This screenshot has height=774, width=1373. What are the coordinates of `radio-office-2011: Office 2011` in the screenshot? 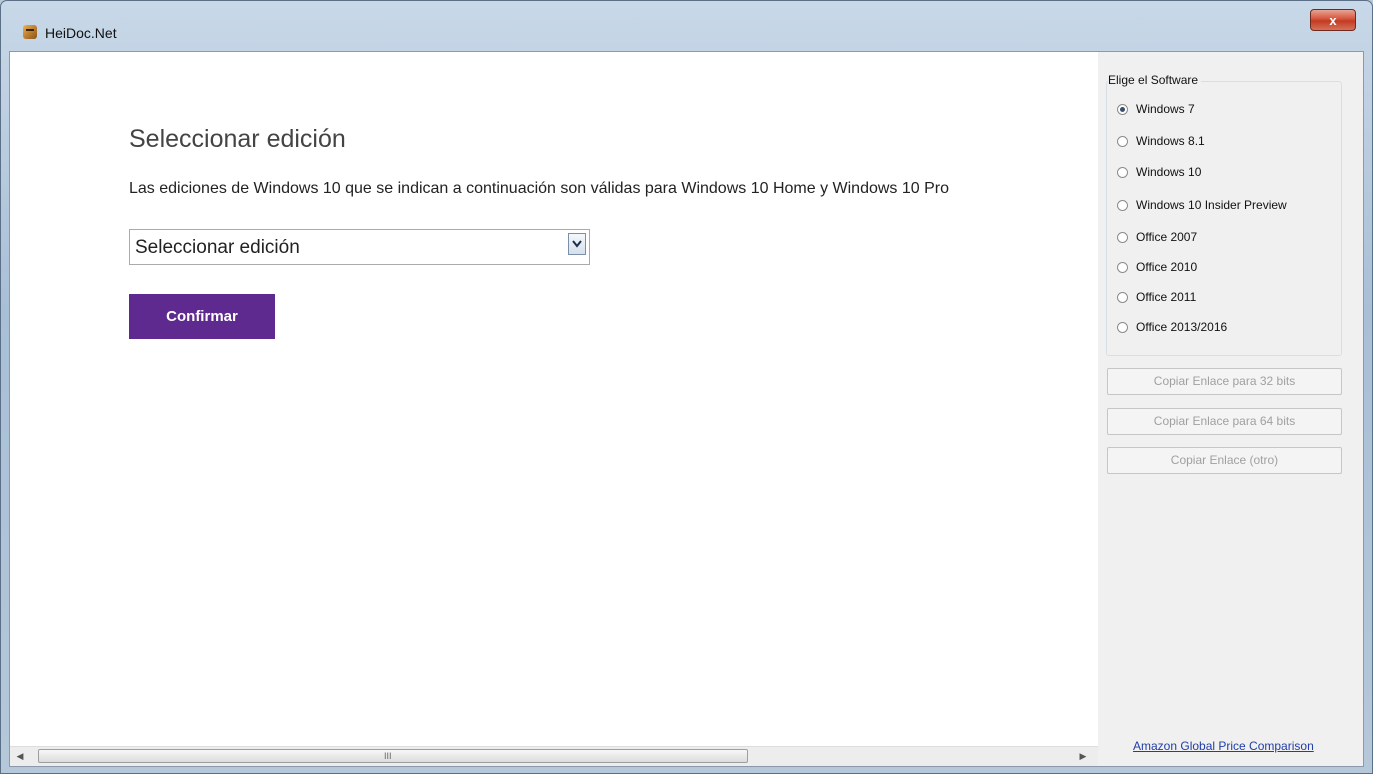 It's located at (1156, 299).